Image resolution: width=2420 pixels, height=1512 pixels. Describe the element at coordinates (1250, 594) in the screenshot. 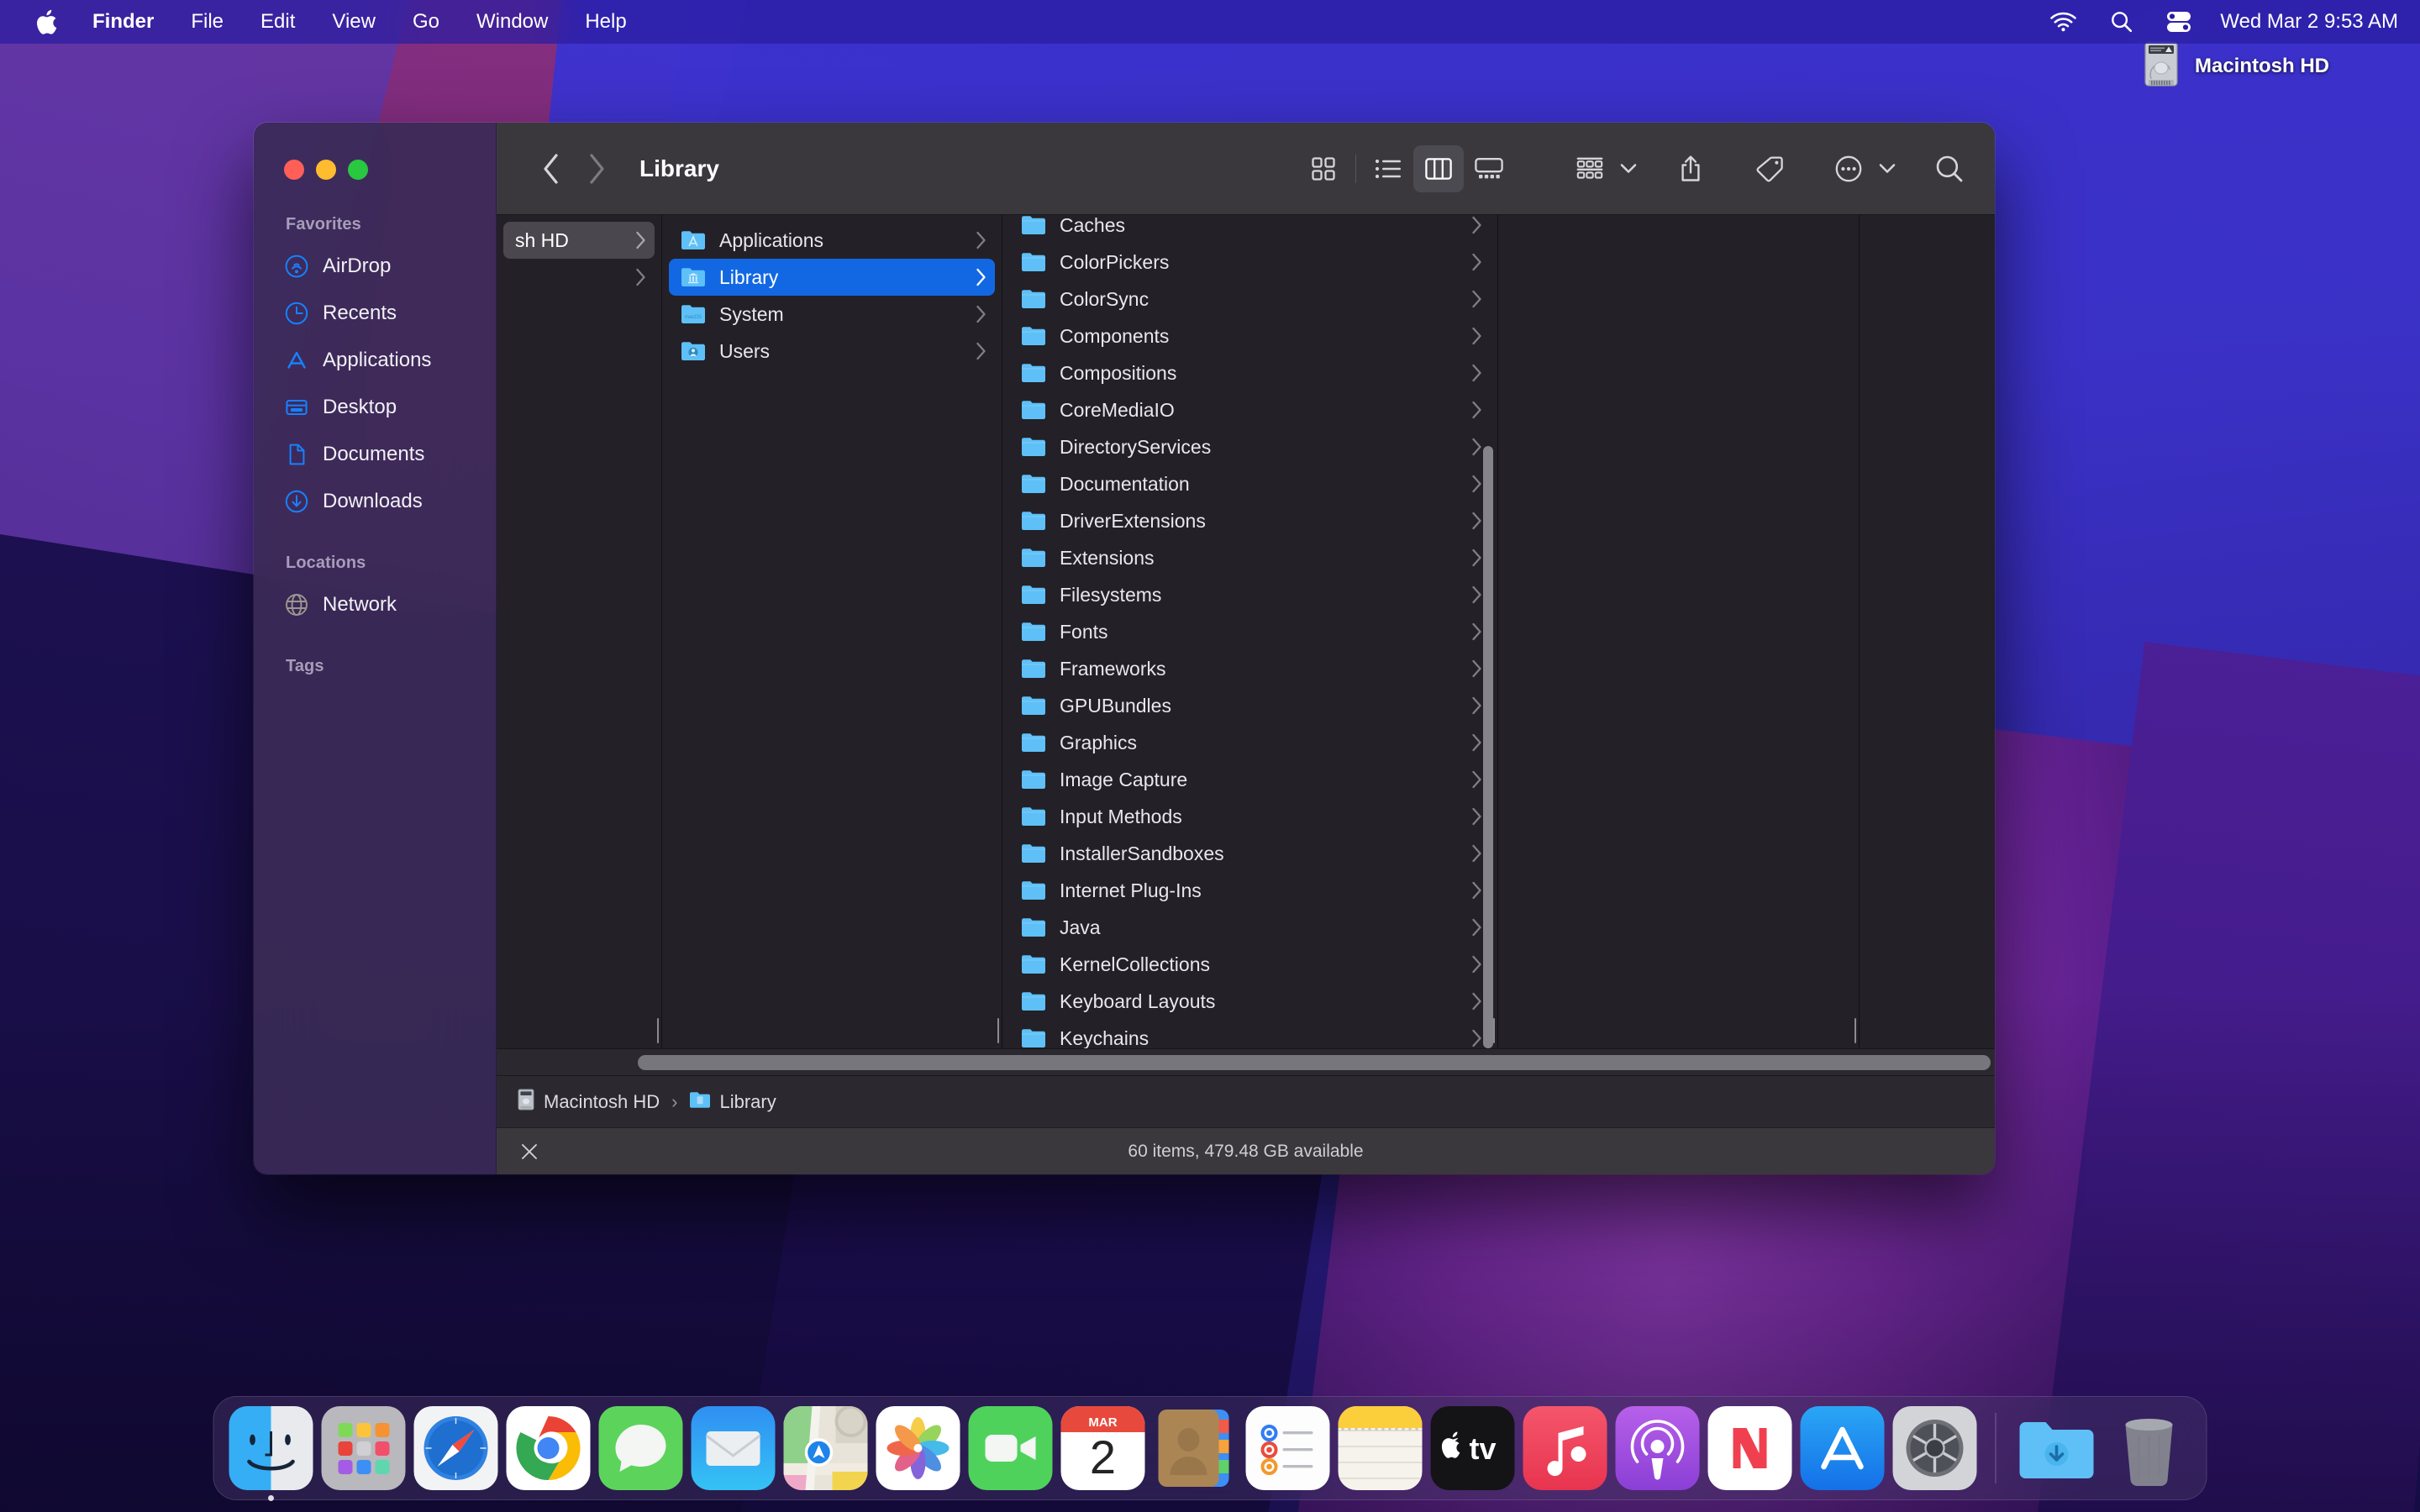

I see `column-item: Filesystems` at that location.